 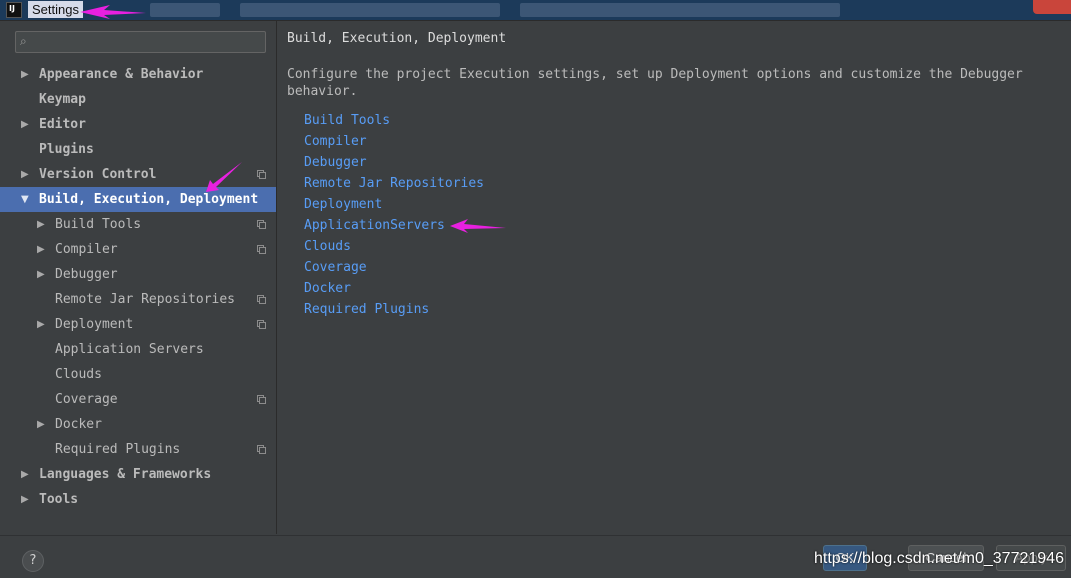 What do you see at coordinates (86, 274) in the screenshot?
I see `tree-item-label: Debugger` at bounding box center [86, 274].